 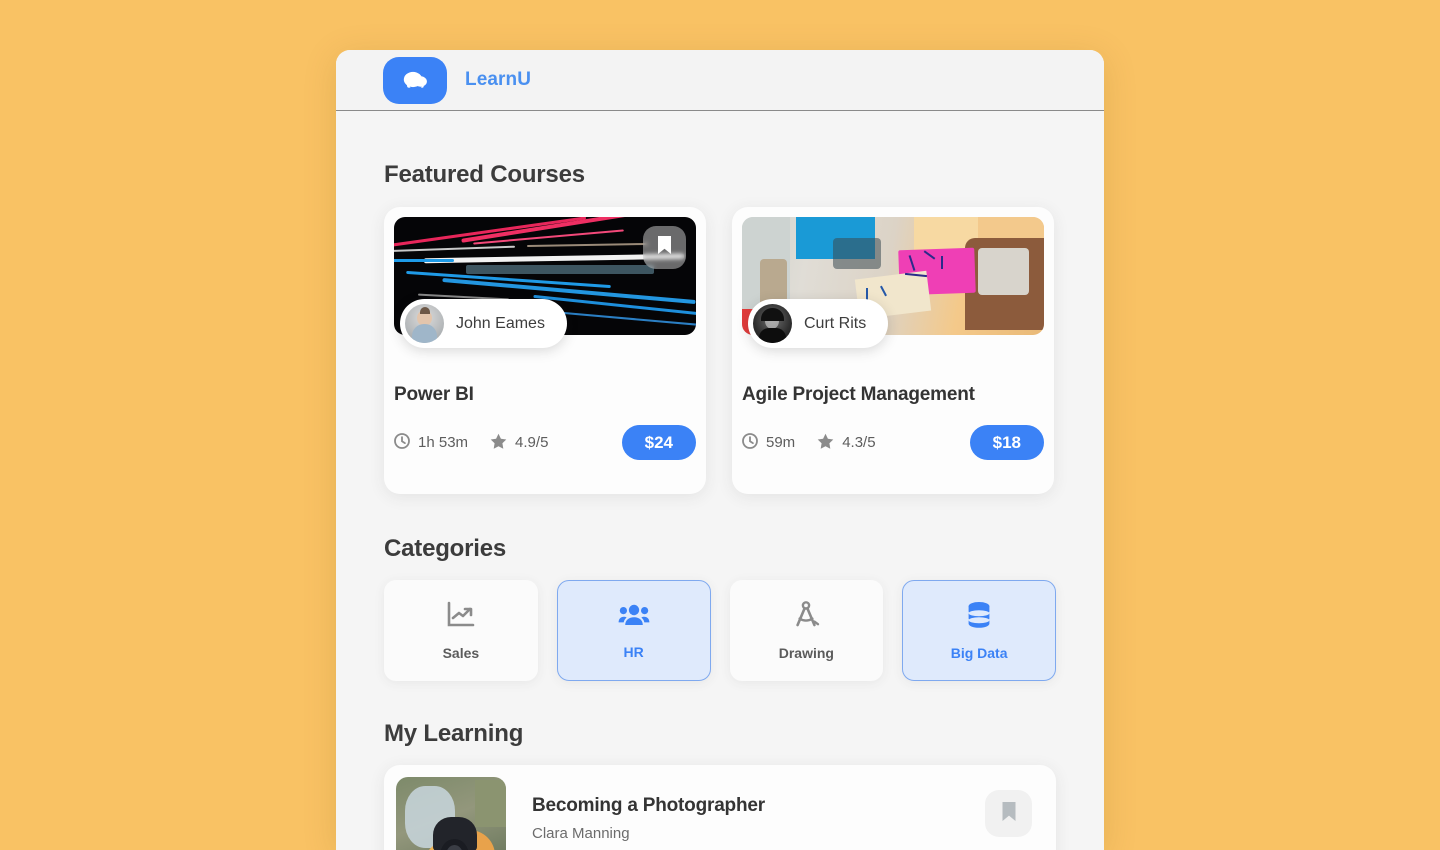 I want to click on course-card: John Eames Power BI 1h 53m 4.9/5 $24, so click(x=545, y=350).